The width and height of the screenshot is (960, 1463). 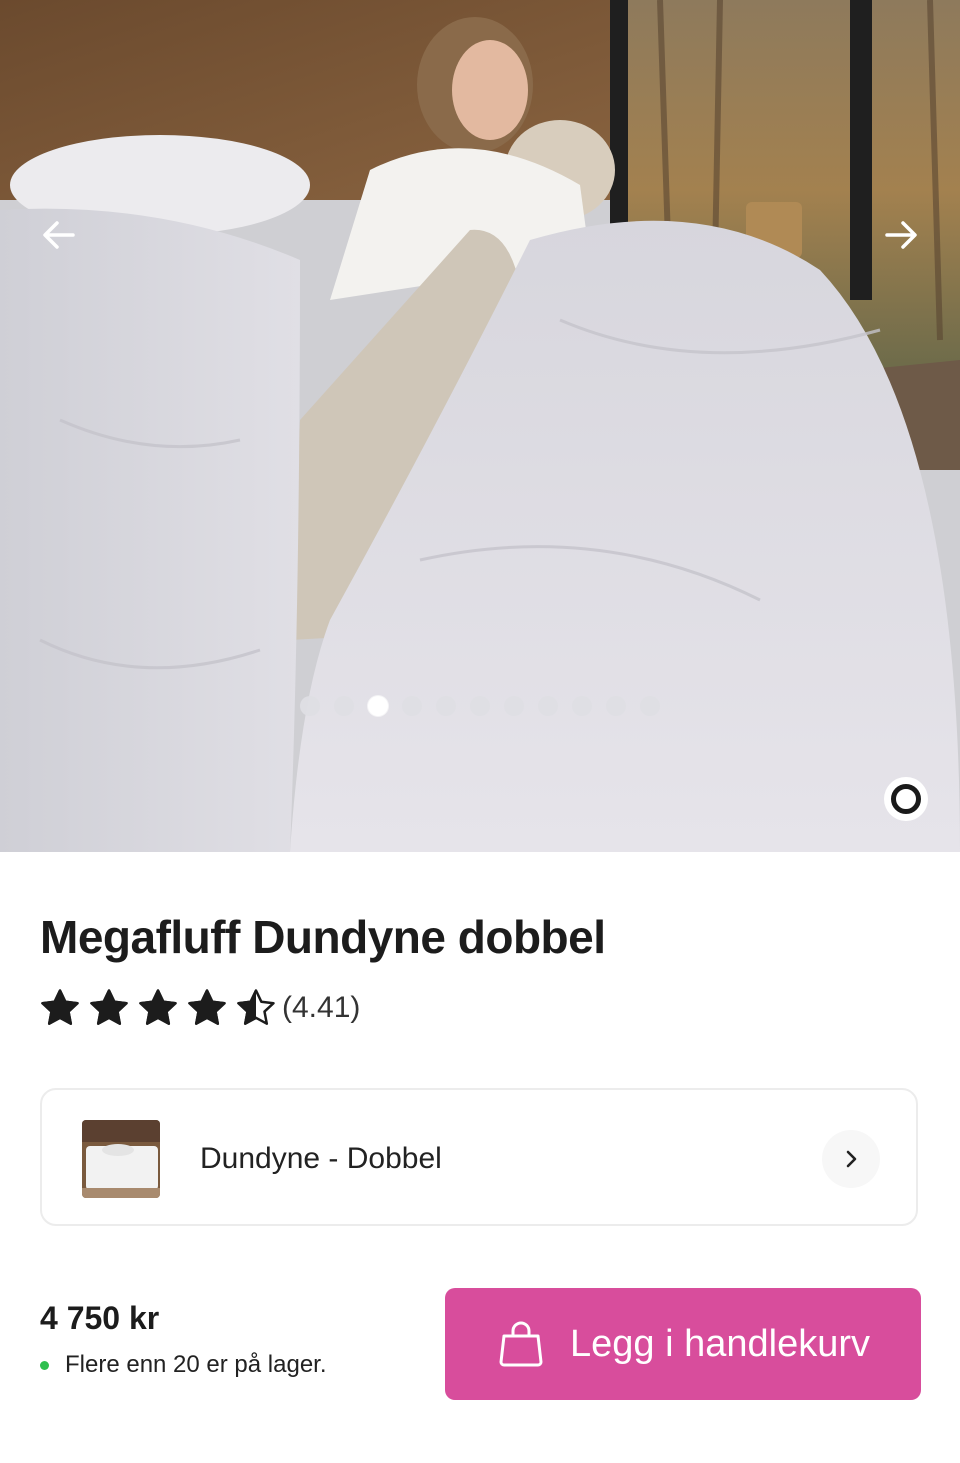 I want to click on previous-image-button, so click(x=59, y=235).